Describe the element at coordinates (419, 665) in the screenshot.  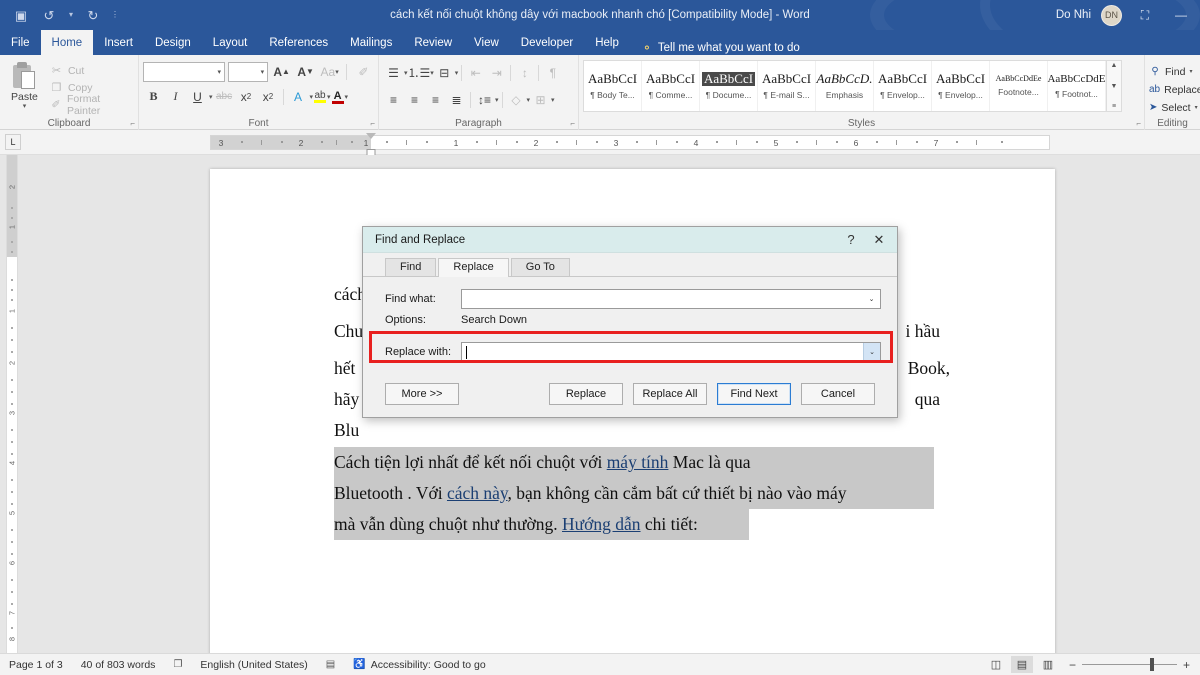
I see `accessibility-status: ♿ Accessibility: Good to go` at that location.